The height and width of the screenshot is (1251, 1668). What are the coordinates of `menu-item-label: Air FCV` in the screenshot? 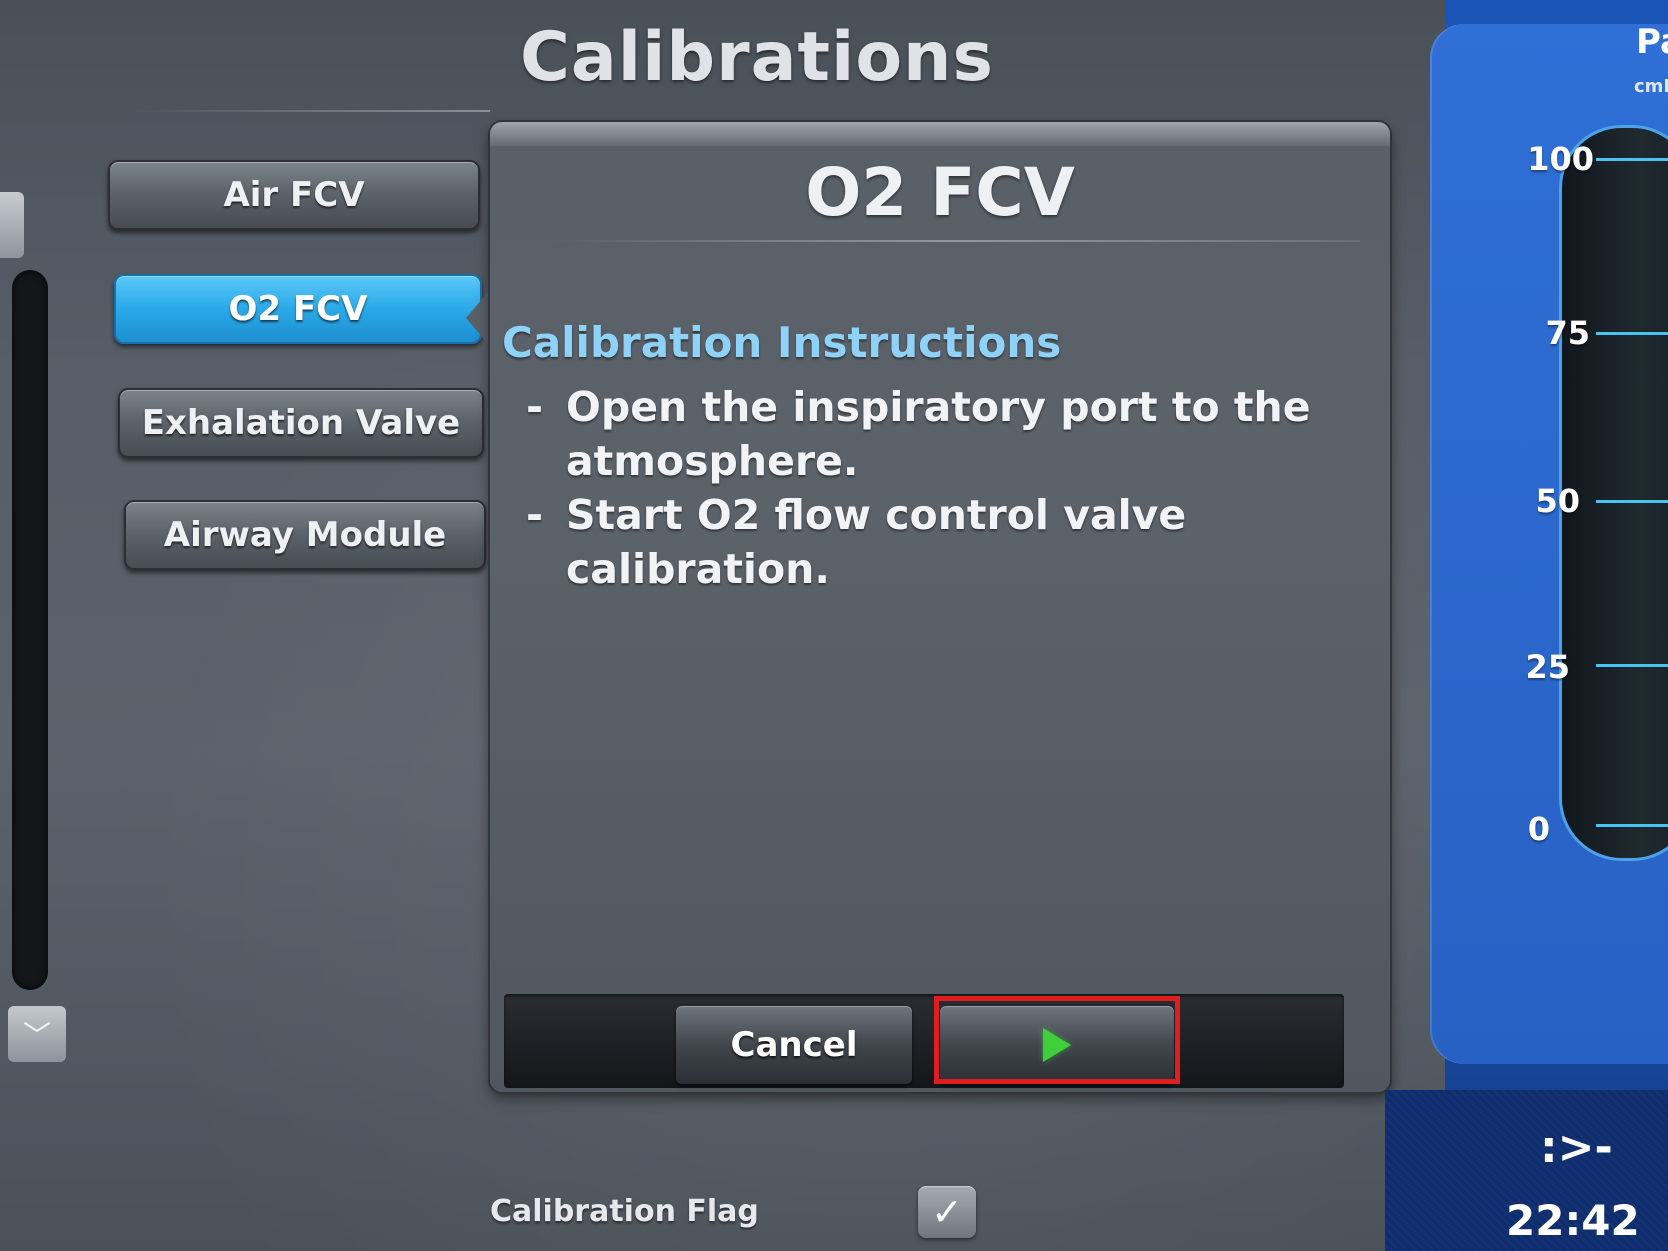 It's located at (294, 195).